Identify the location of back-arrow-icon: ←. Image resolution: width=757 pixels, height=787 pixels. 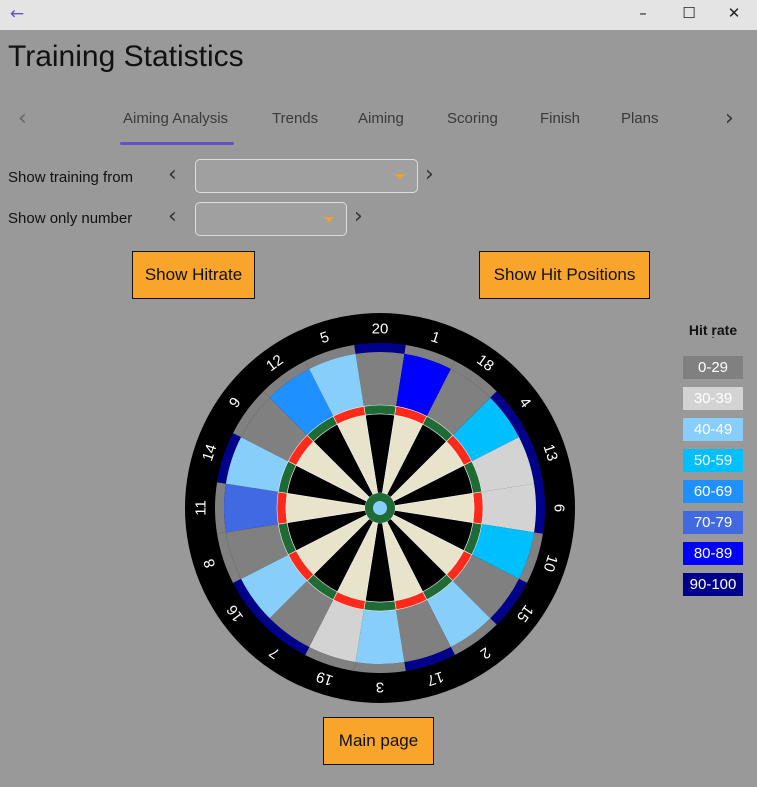
(17, 15).